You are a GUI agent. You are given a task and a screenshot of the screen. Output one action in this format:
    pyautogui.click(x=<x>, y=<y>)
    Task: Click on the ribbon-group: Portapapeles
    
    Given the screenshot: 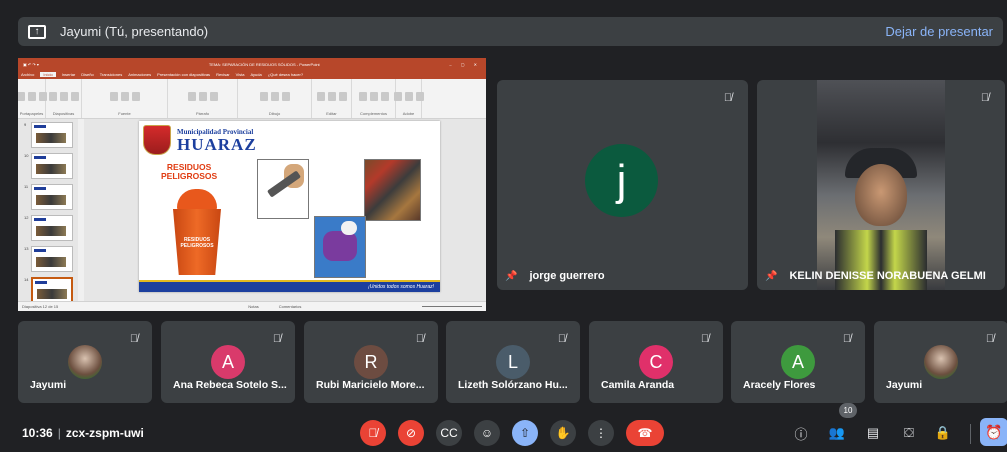 What is the action you would take?
    pyautogui.click(x=32, y=98)
    